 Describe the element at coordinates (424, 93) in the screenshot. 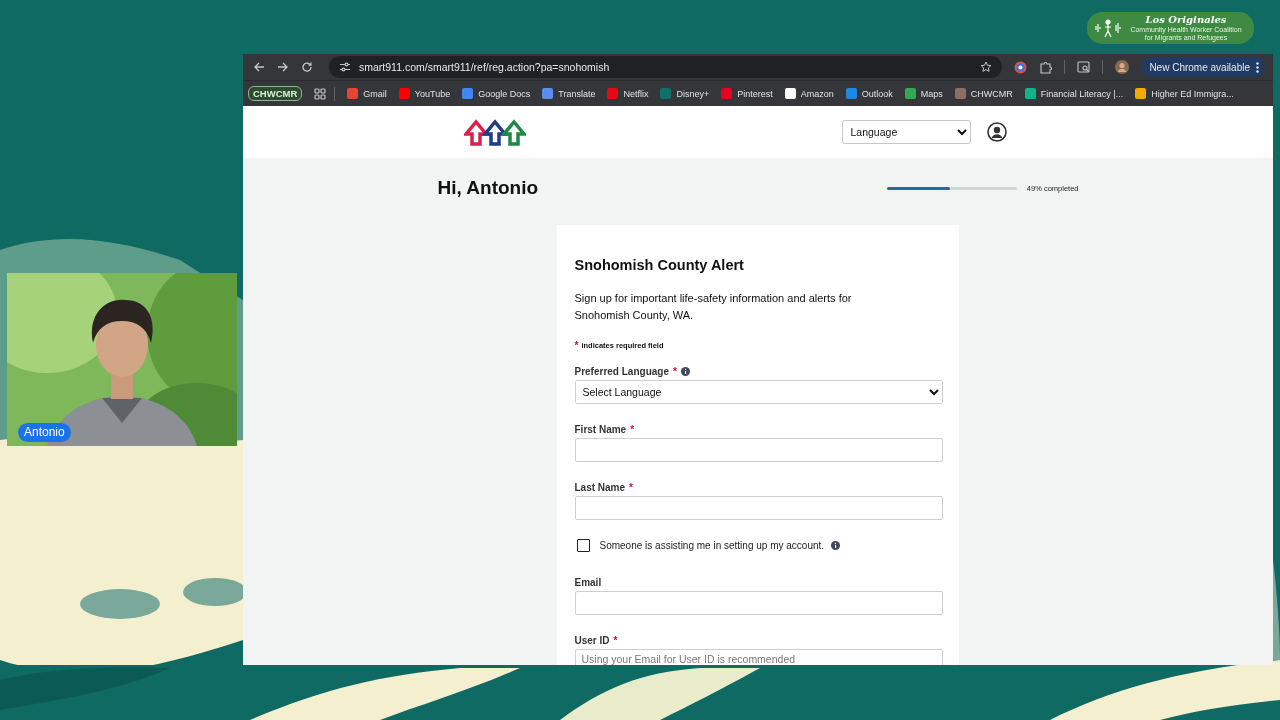

I see `bookmark-link: YouTube` at that location.